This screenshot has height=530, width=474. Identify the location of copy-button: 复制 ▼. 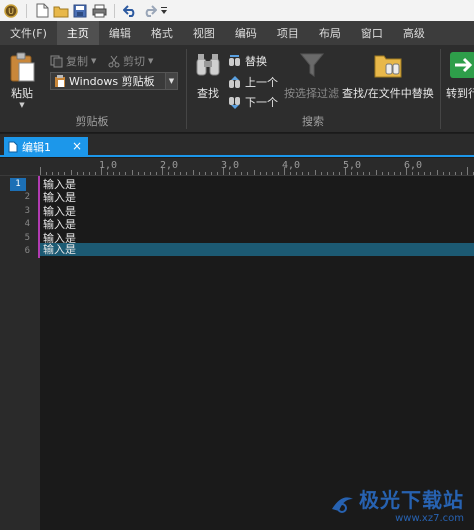
(73, 61).